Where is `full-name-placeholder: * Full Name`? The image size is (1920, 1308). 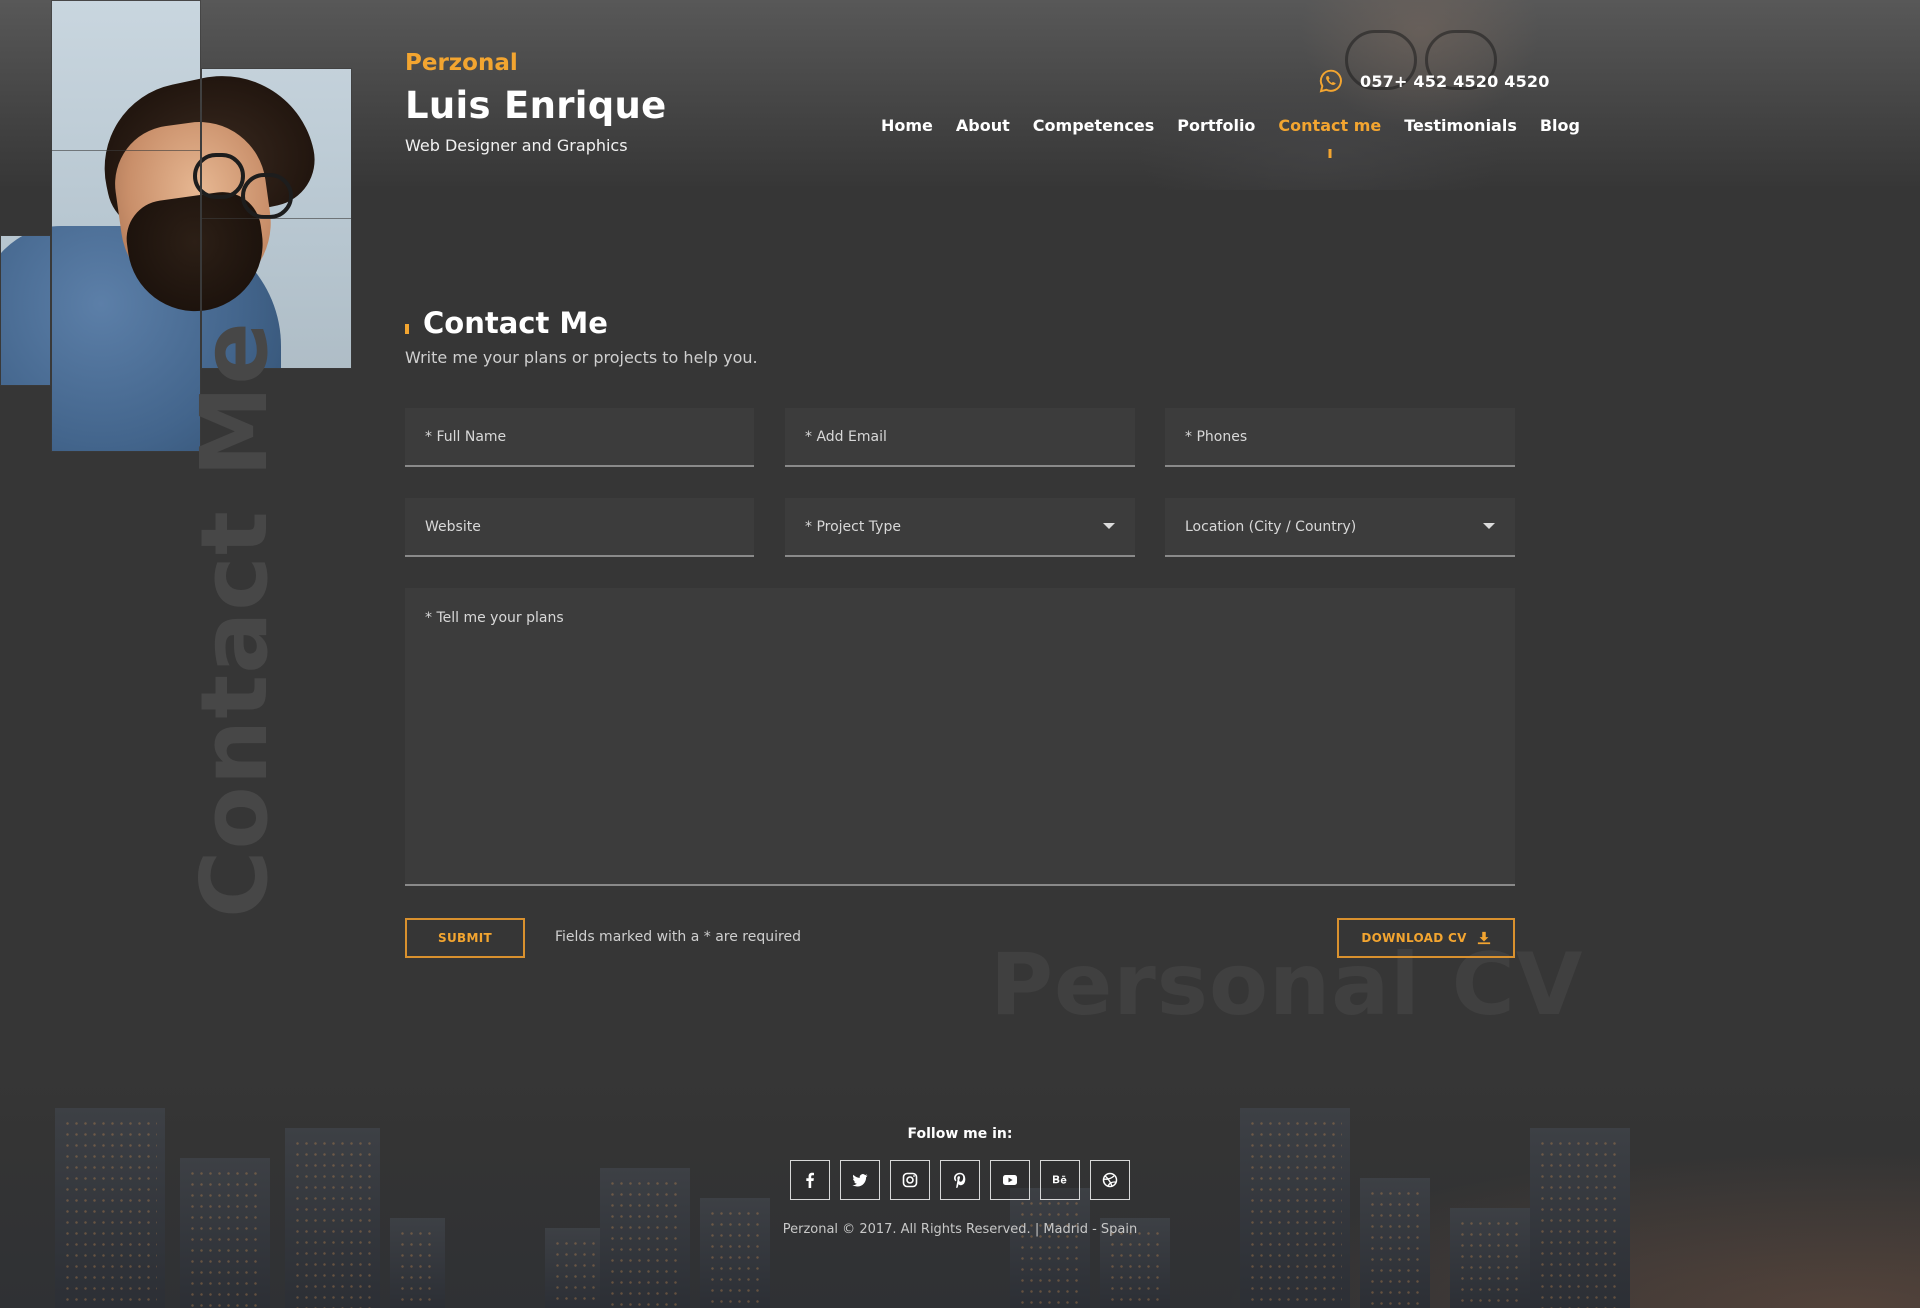 full-name-placeholder: * Full Name is located at coordinates (466, 437).